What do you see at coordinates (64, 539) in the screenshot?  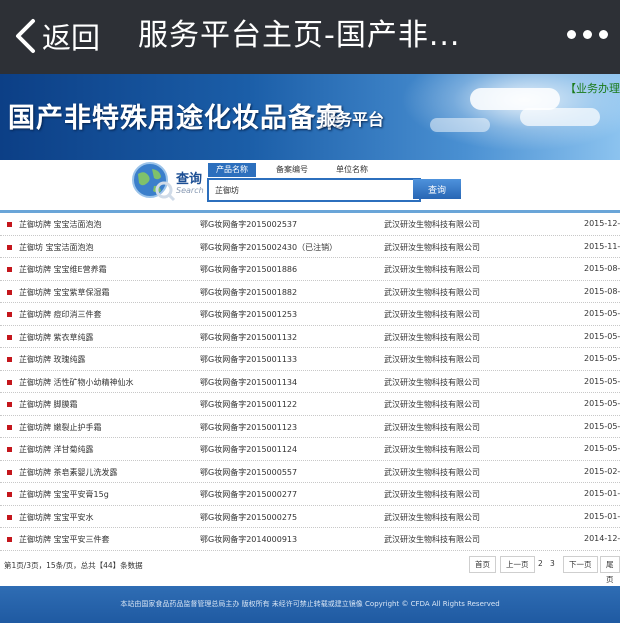 I see `product-name-link: 芷御坊牌 宝宝平安三件套` at bounding box center [64, 539].